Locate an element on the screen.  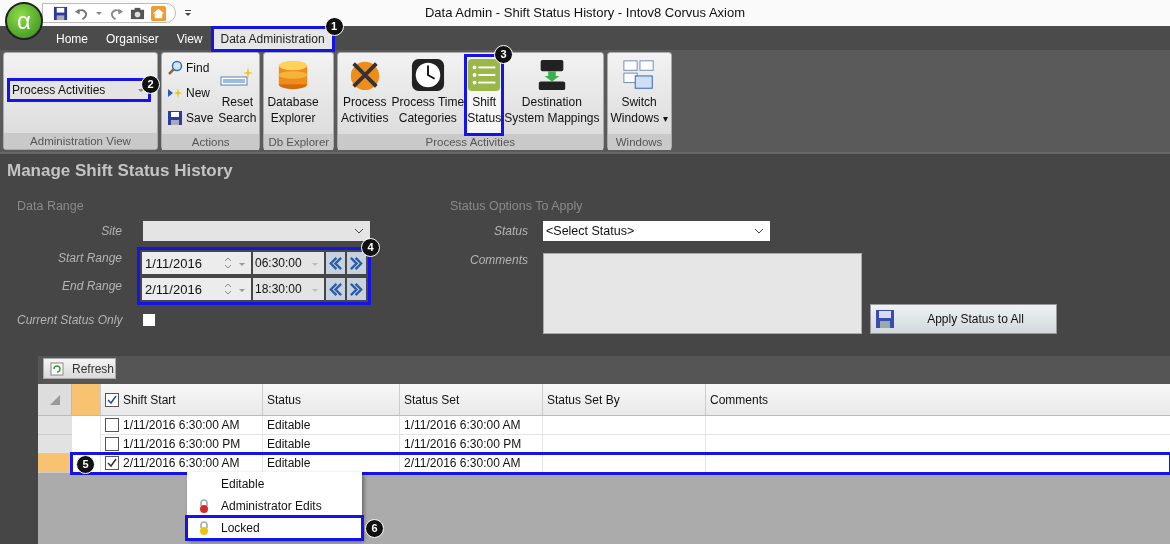
windows-icon is located at coordinates (639, 75).